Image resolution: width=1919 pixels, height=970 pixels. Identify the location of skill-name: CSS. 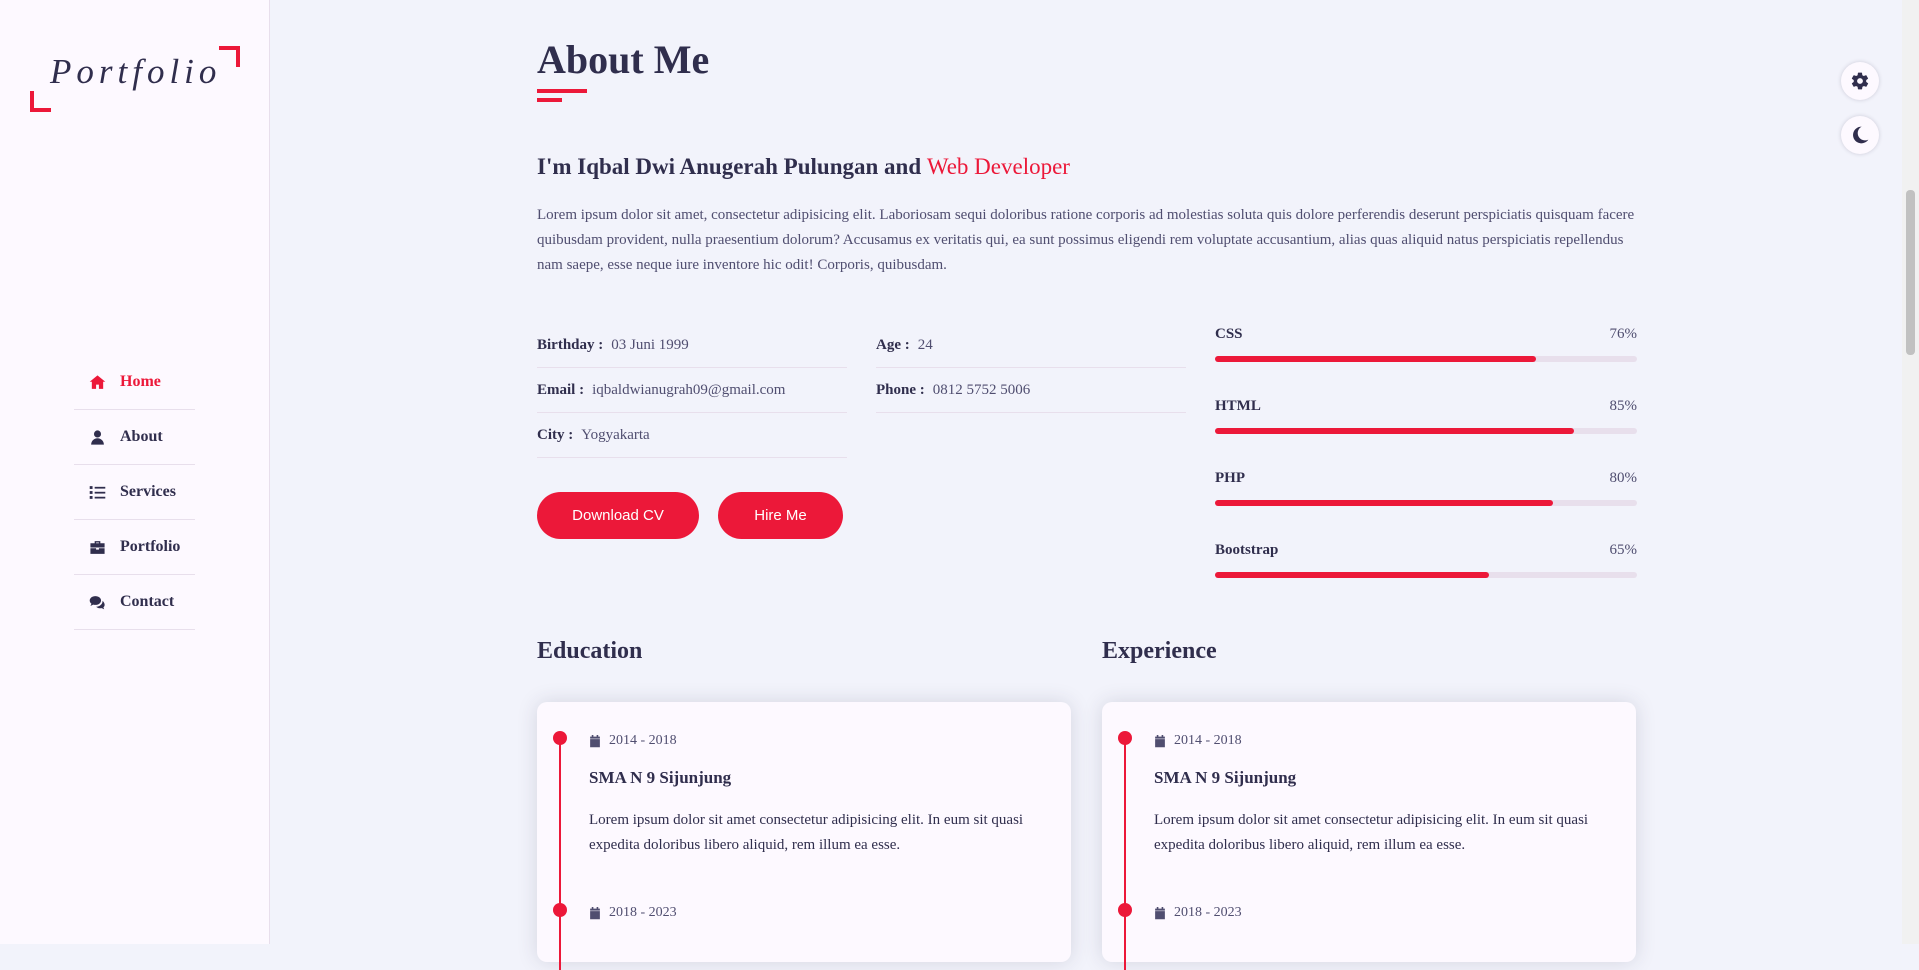
(1229, 334).